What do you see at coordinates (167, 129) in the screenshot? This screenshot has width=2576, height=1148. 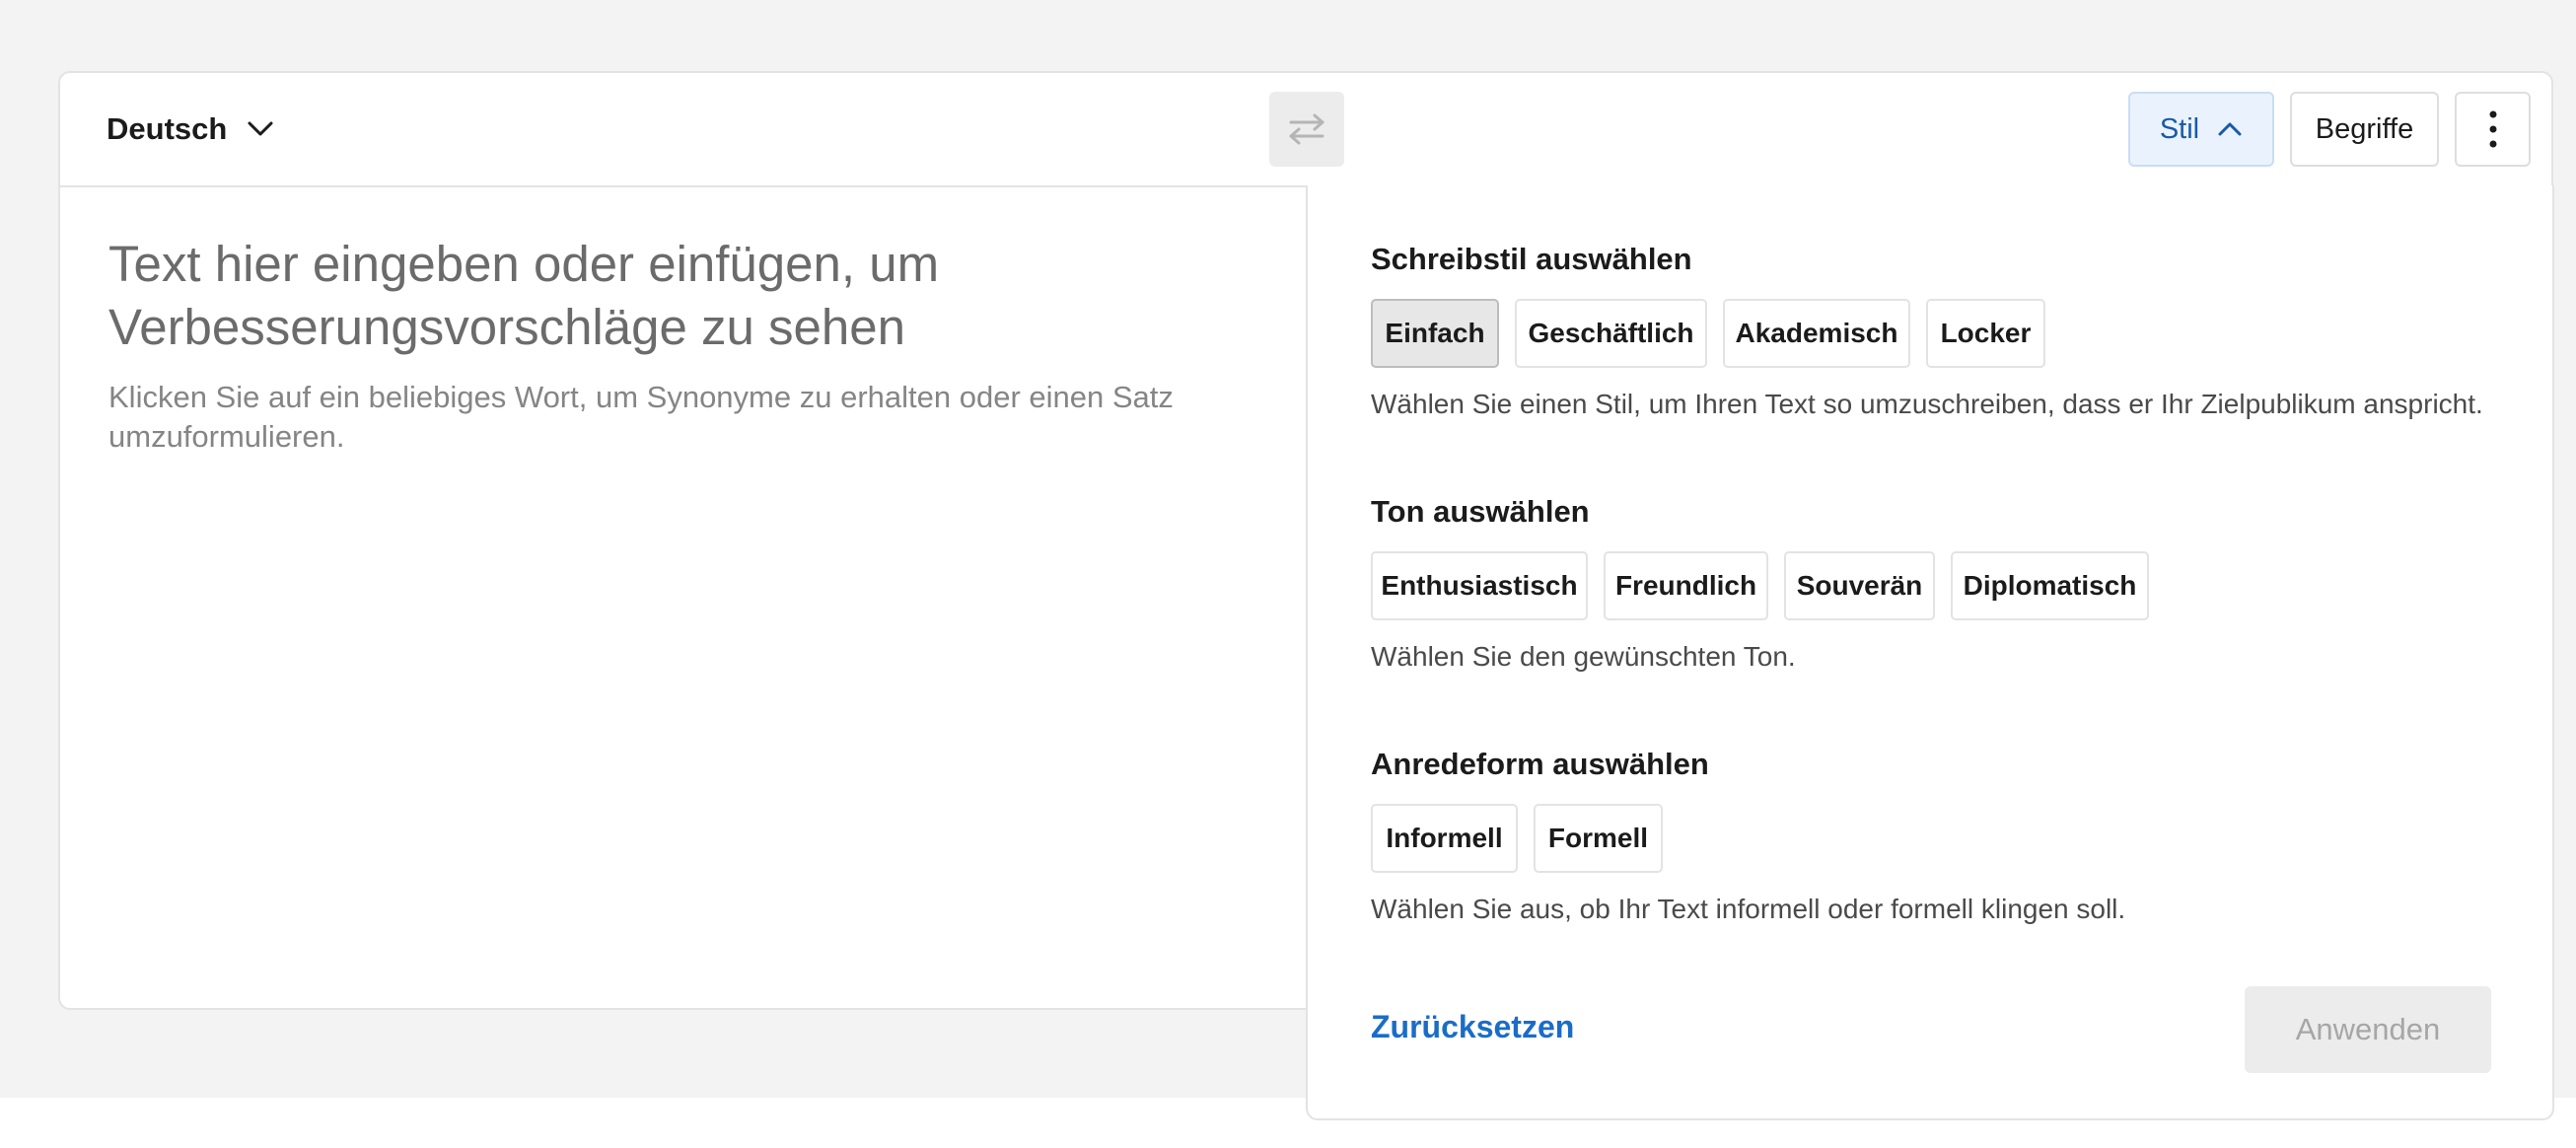 I see `language-label: Deutsch` at bounding box center [167, 129].